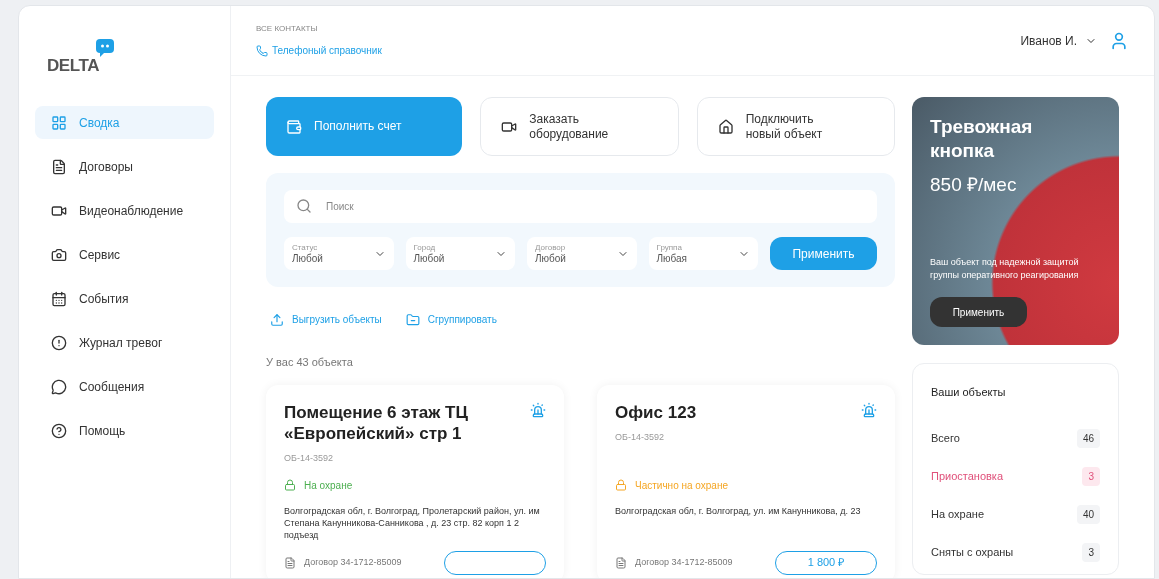  Describe the element at coordinates (1058, 40) in the screenshot. I see `user-menu: Иванов И.` at that location.